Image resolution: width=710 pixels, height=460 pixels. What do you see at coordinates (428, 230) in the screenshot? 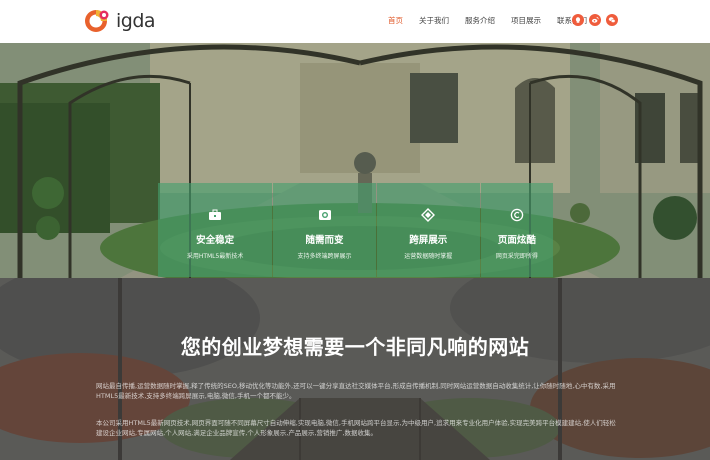
I see `feature-card-crossscreen: 跨屏展示 运营数据随时掌握` at bounding box center [428, 230].